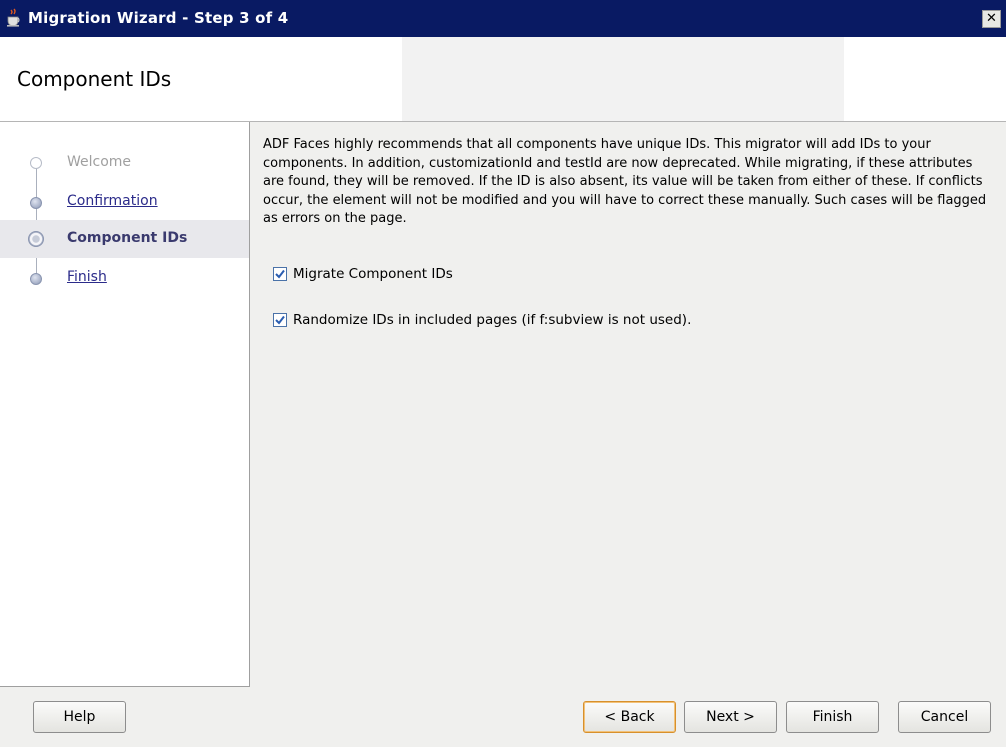 The height and width of the screenshot is (747, 1006). What do you see at coordinates (832, 717) in the screenshot?
I see `finish-button: Finish` at bounding box center [832, 717].